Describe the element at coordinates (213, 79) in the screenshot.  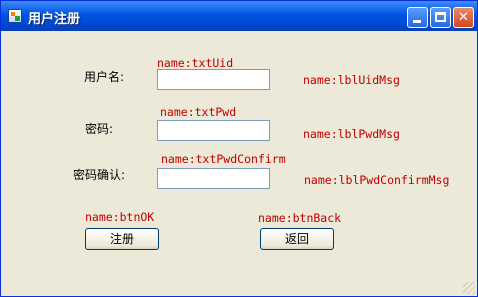
I see `username-input` at that location.